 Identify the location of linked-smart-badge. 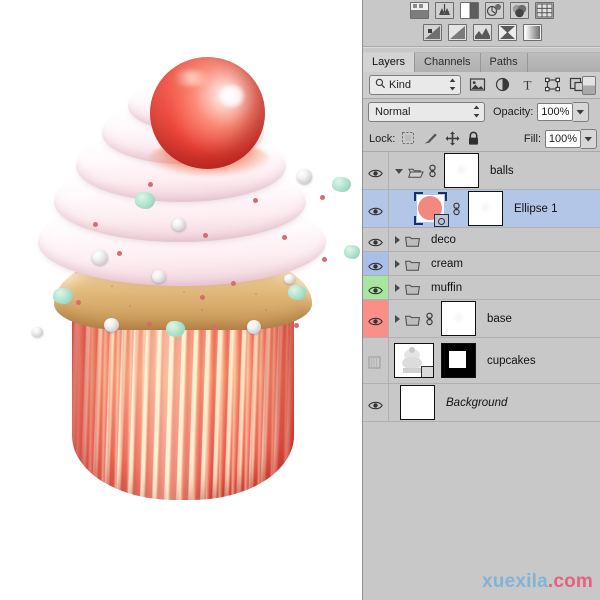
(427, 371).